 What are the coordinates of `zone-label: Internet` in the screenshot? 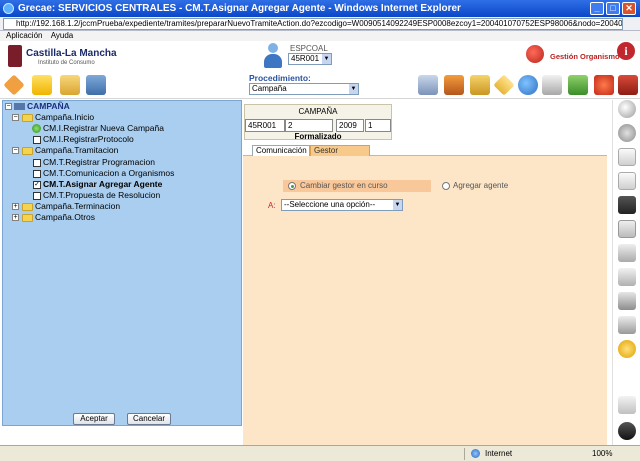 It's located at (499, 453).